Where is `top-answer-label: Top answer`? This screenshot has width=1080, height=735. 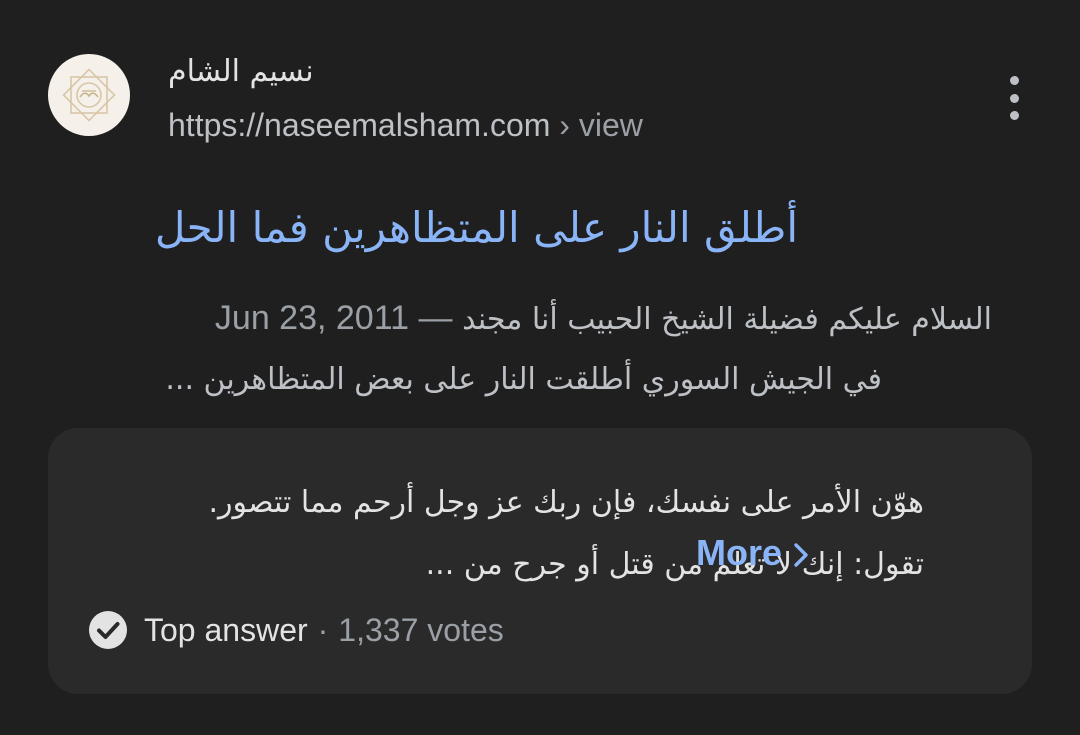 top-answer-label: Top answer is located at coordinates (226, 629).